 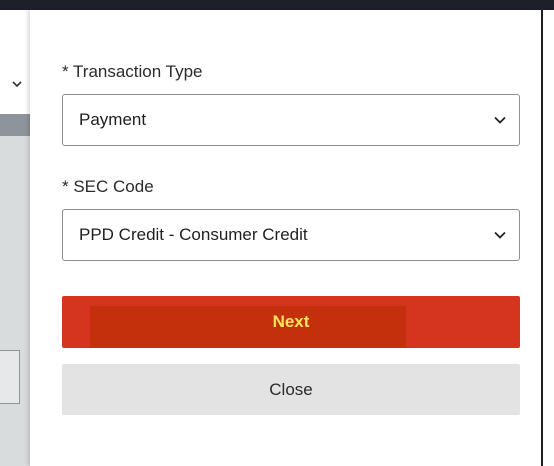 I want to click on background-table-header, so click(x=15, y=125).